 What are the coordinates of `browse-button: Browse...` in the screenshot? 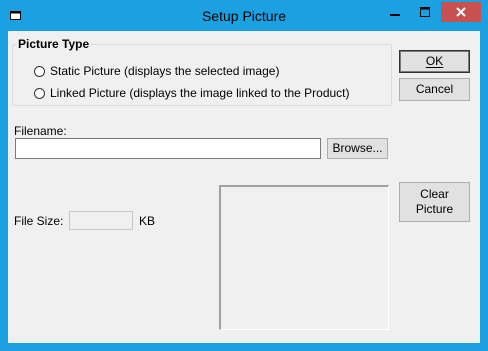 It's located at (357, 148).